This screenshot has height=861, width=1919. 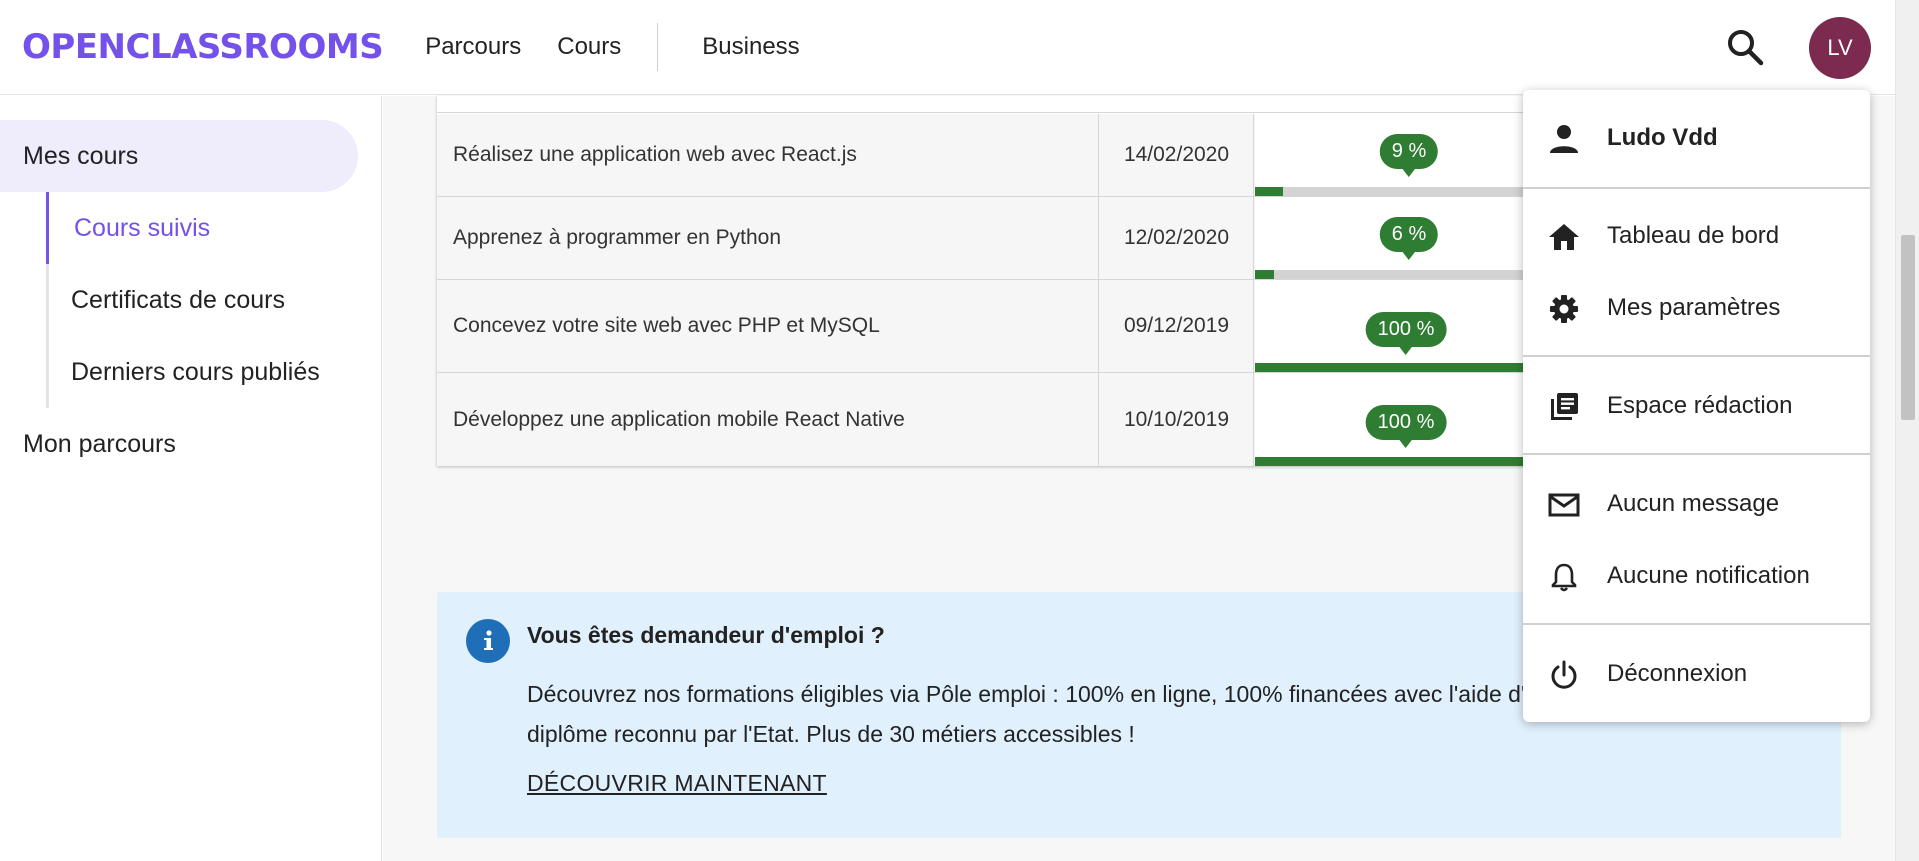 I want to click on sidebar-subitem-certificats: Certificats de cours, so click(x=214, y=300).